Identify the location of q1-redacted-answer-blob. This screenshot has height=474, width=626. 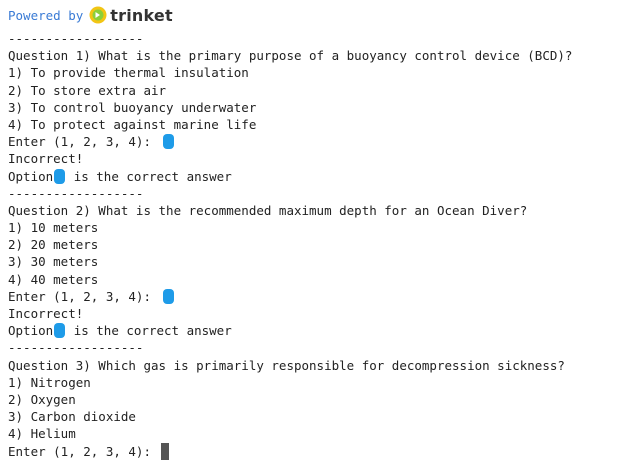
(60, 176).